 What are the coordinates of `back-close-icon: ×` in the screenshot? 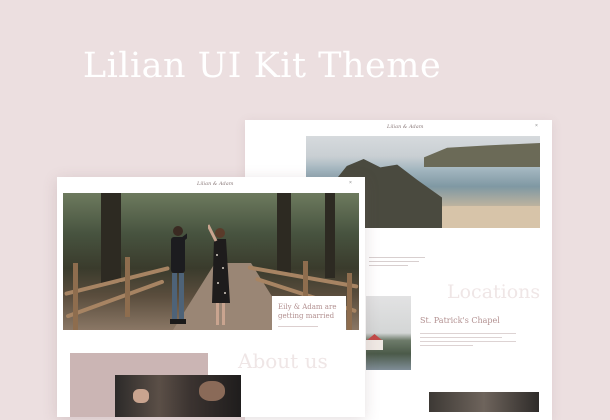 It's located at (536, 126).